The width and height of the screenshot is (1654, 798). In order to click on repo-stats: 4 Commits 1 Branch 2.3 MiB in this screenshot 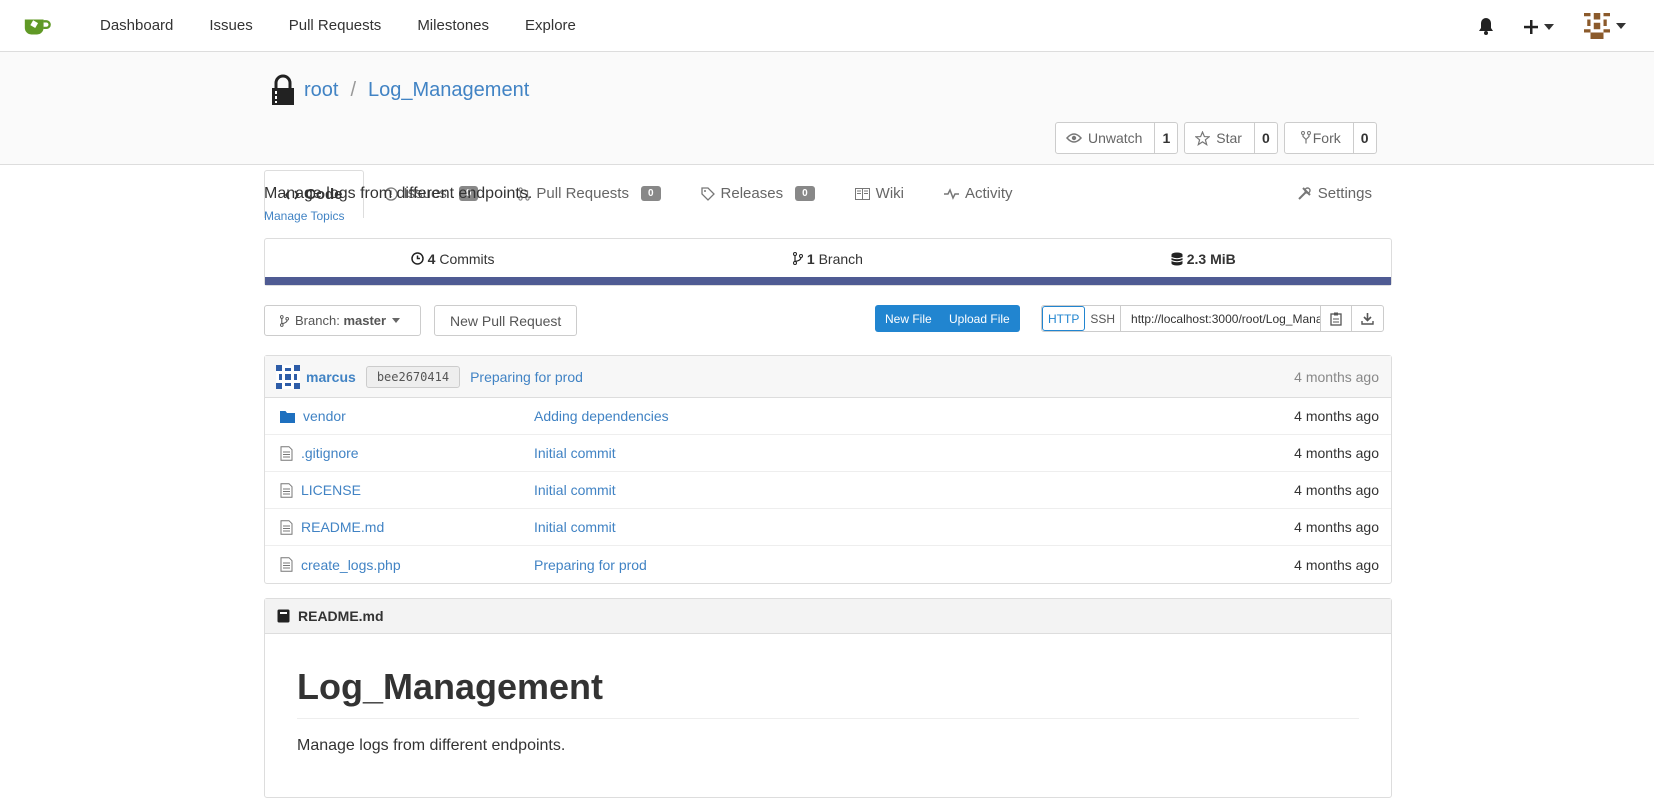, I will do `click(828, 262)`.